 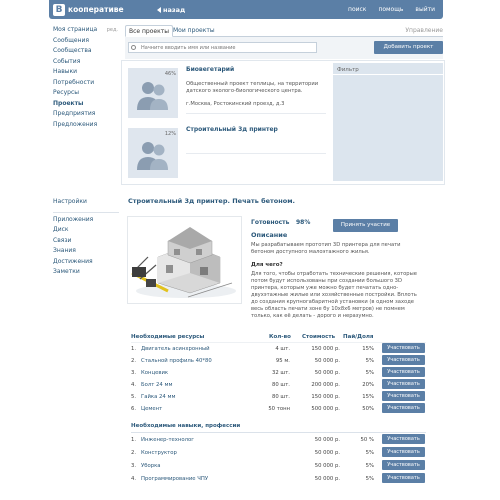 I want to click on resource-quantity: 95 м., so click(x=282, y=361).